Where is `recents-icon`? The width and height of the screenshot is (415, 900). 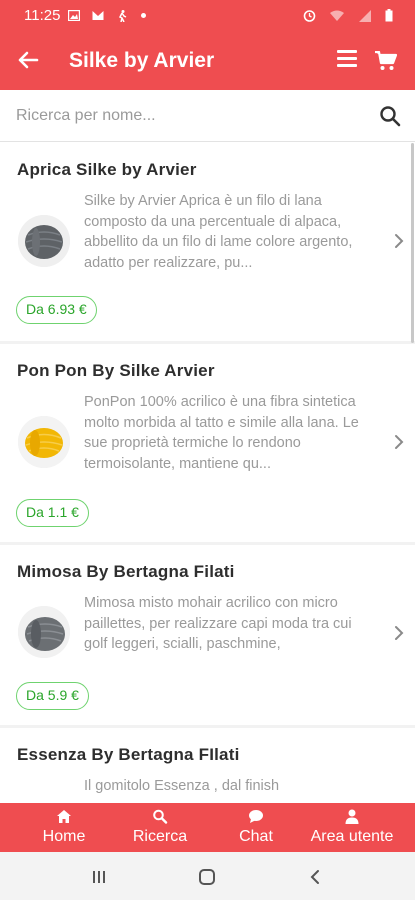 recents-icon is located at coordinates (99, 877).